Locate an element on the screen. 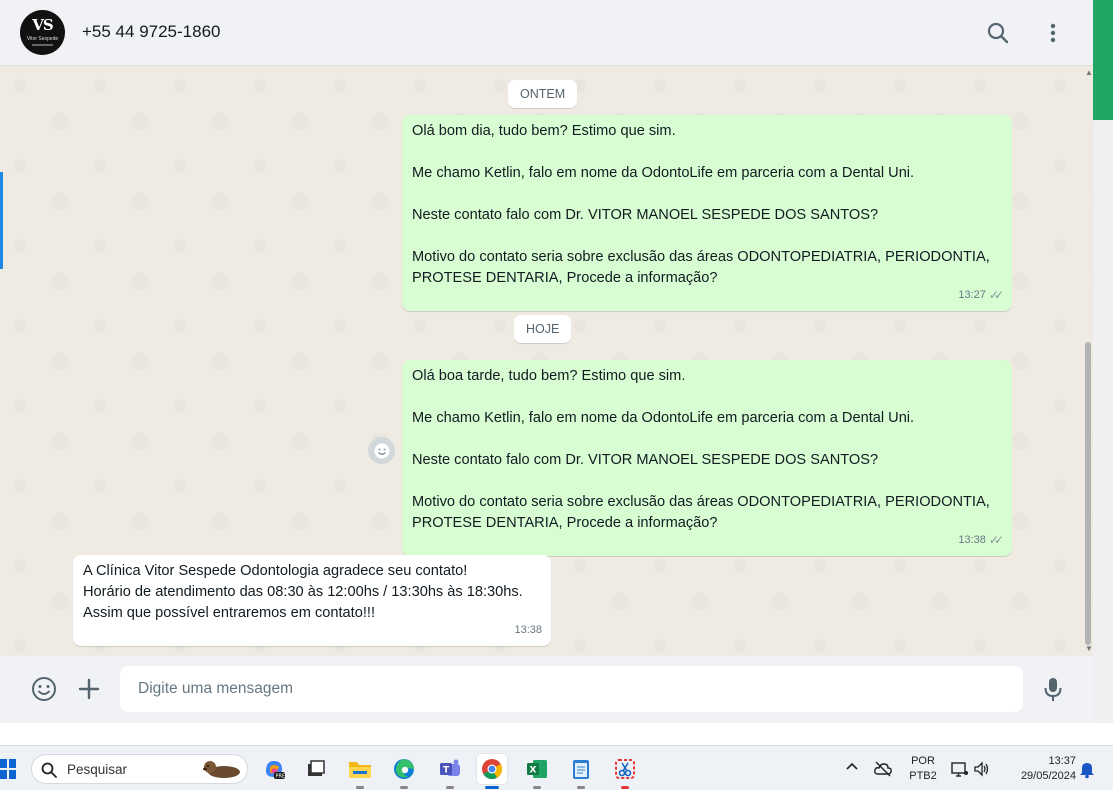  file-explorer-app is located at coordinates (360, 771).